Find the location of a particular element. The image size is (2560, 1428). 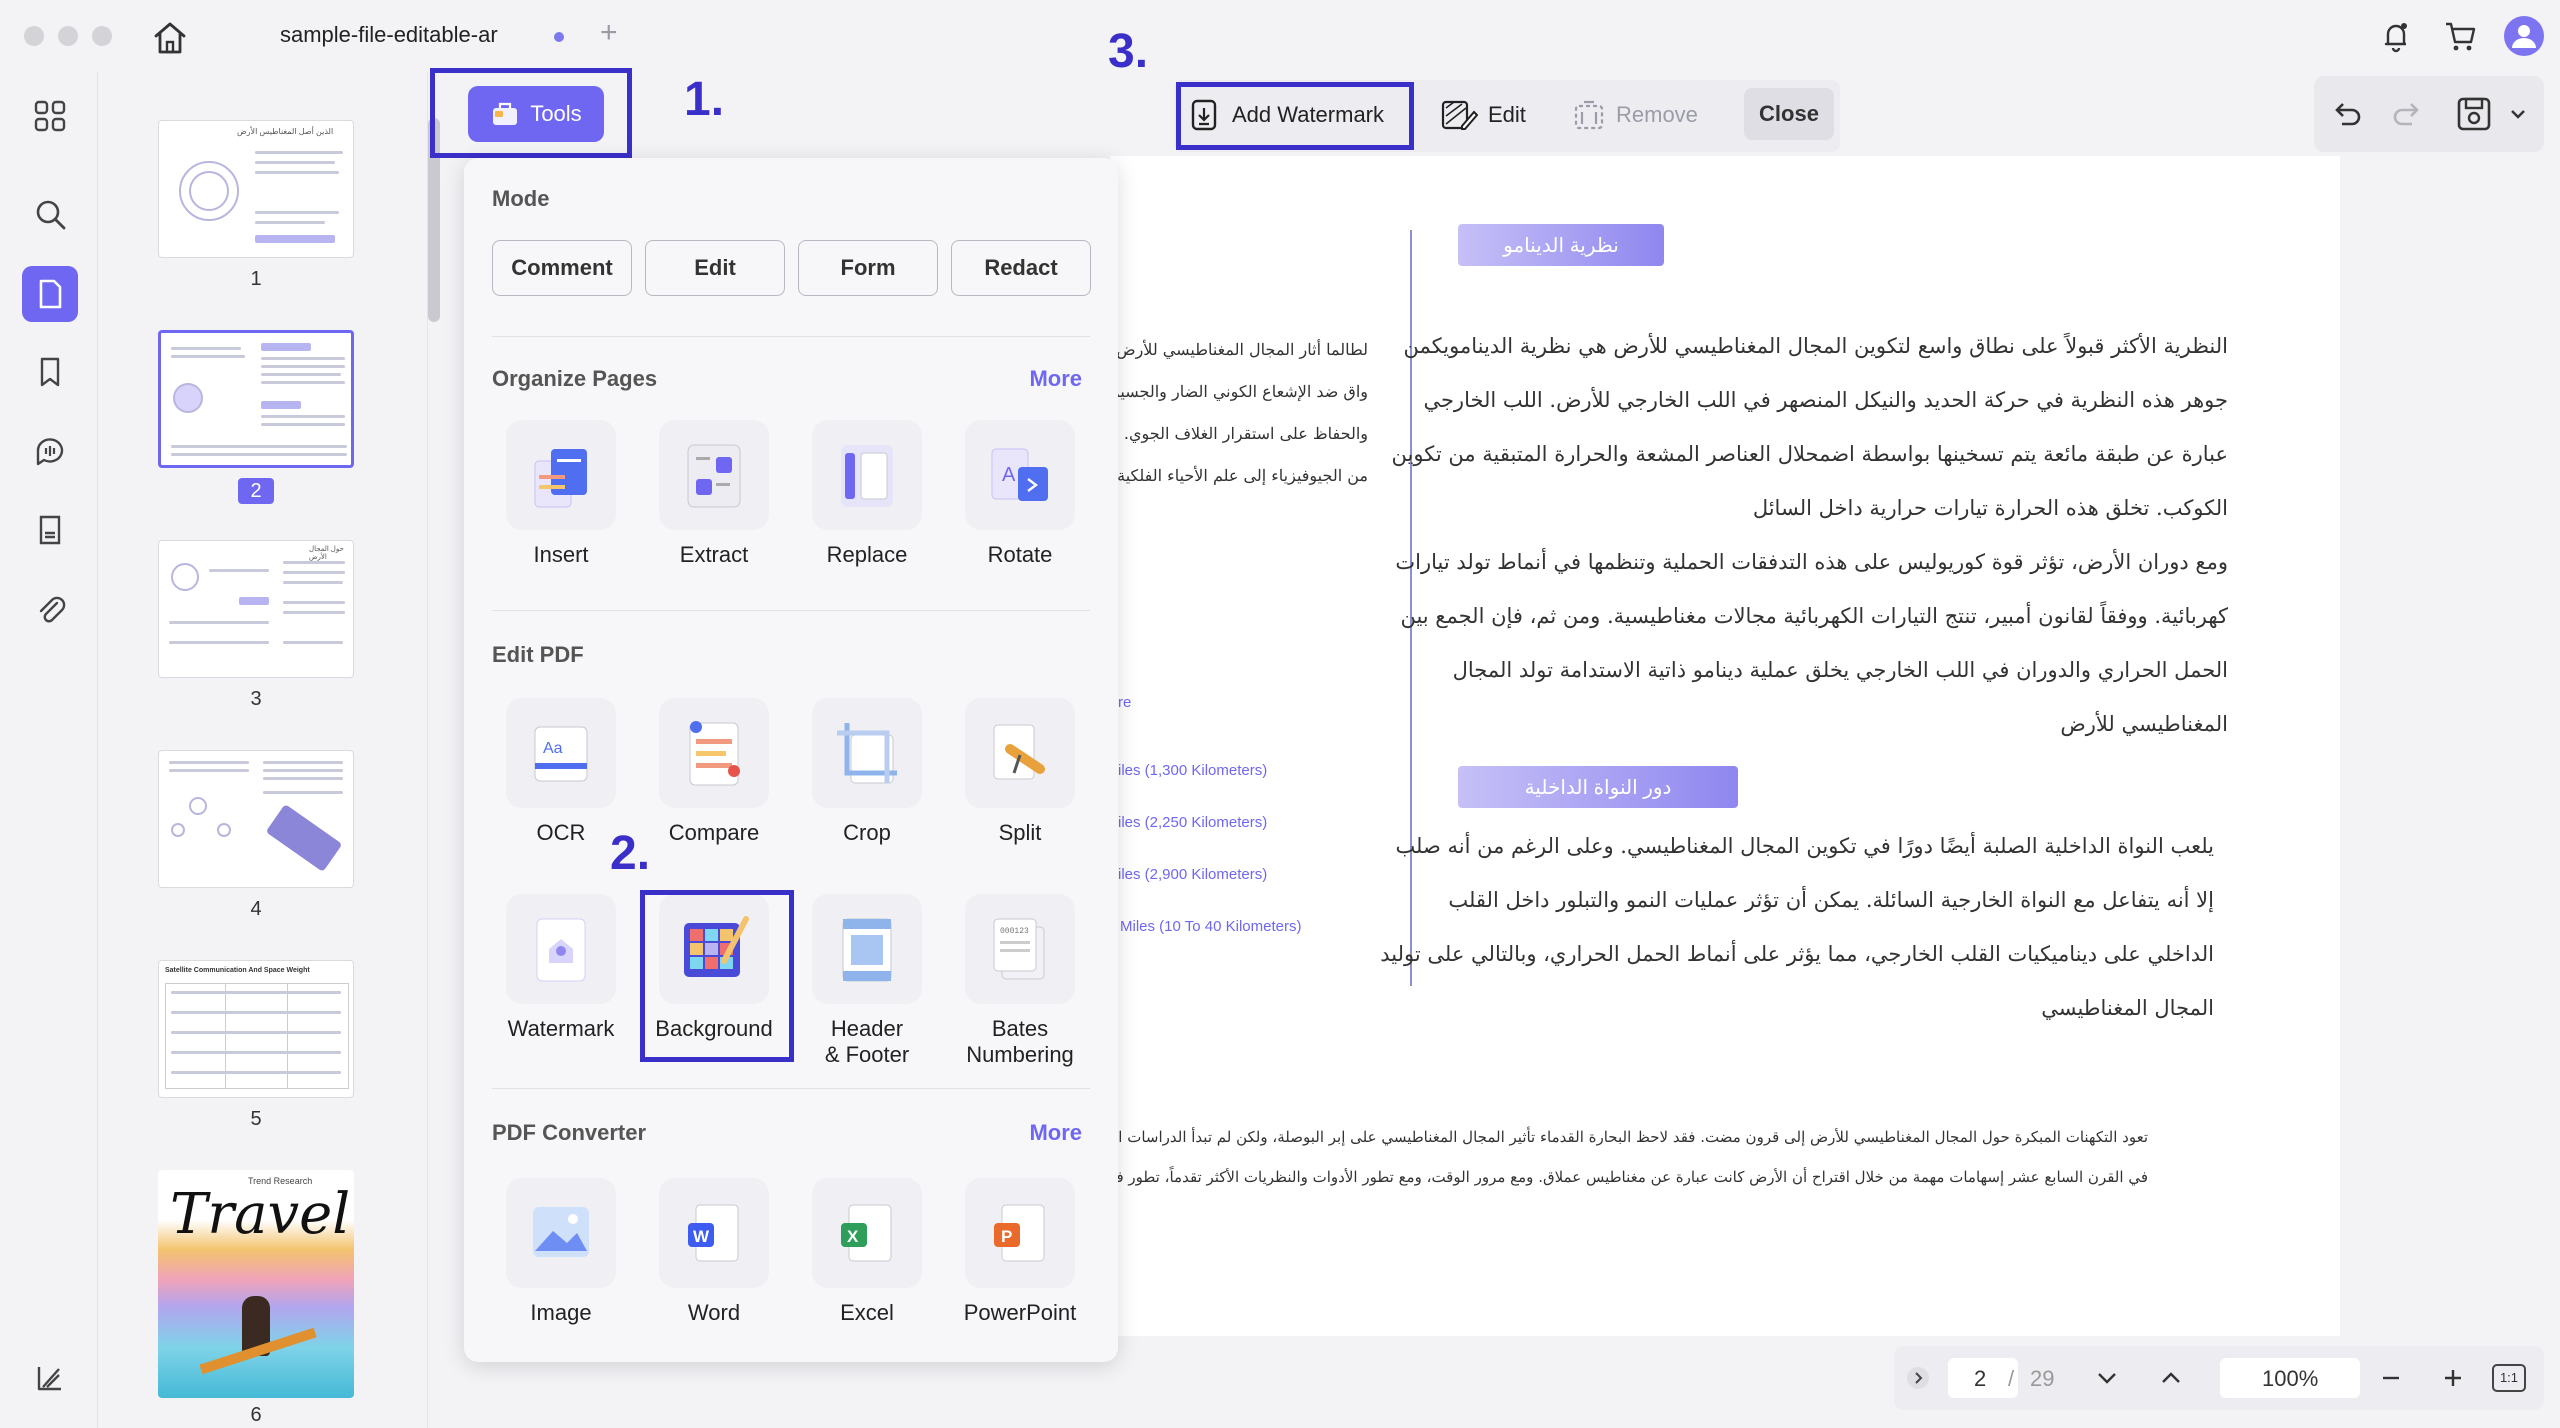

replace-tool: Replace is located at coordinates (867, 494).